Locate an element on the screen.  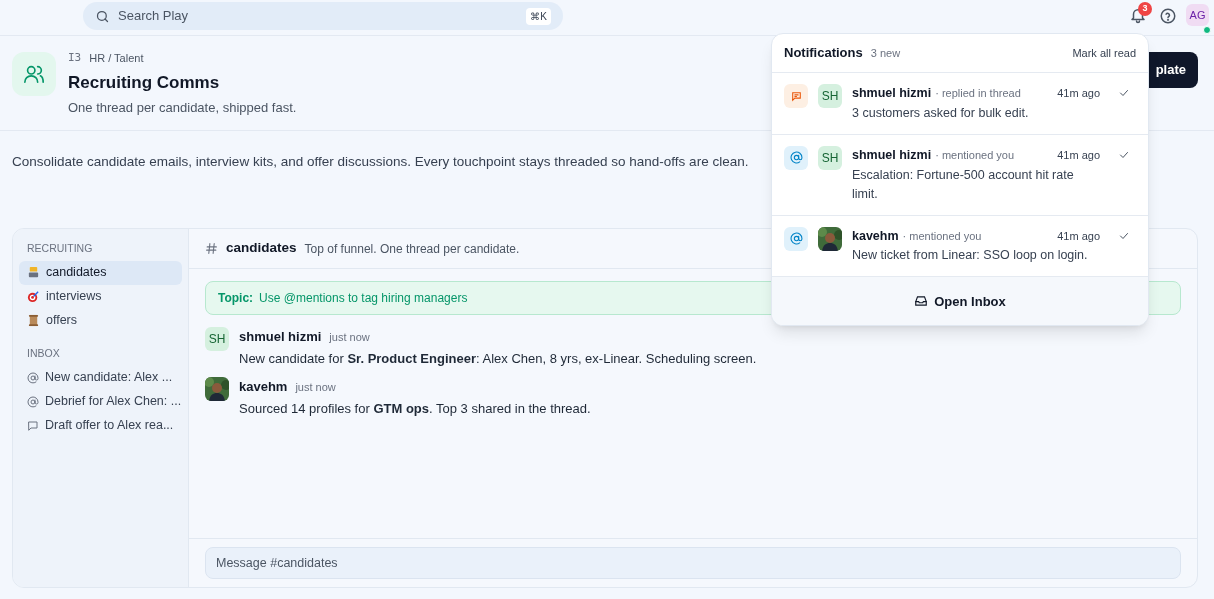
inbox-icon is located at coordinates (921, 301).